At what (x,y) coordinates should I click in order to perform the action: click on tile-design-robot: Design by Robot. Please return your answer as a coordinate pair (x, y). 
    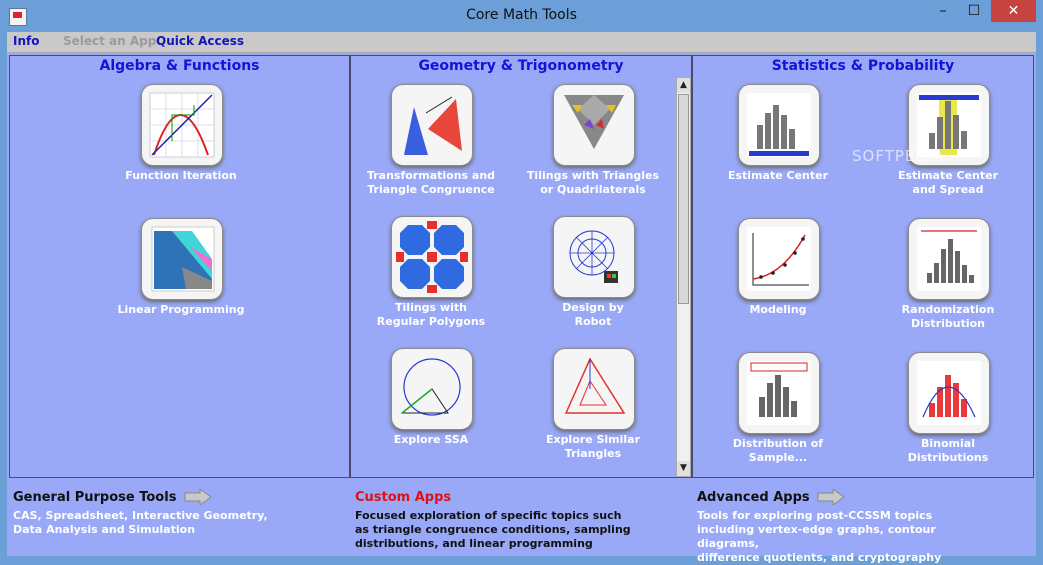
    Looking at the image, I should click on (593, 275).